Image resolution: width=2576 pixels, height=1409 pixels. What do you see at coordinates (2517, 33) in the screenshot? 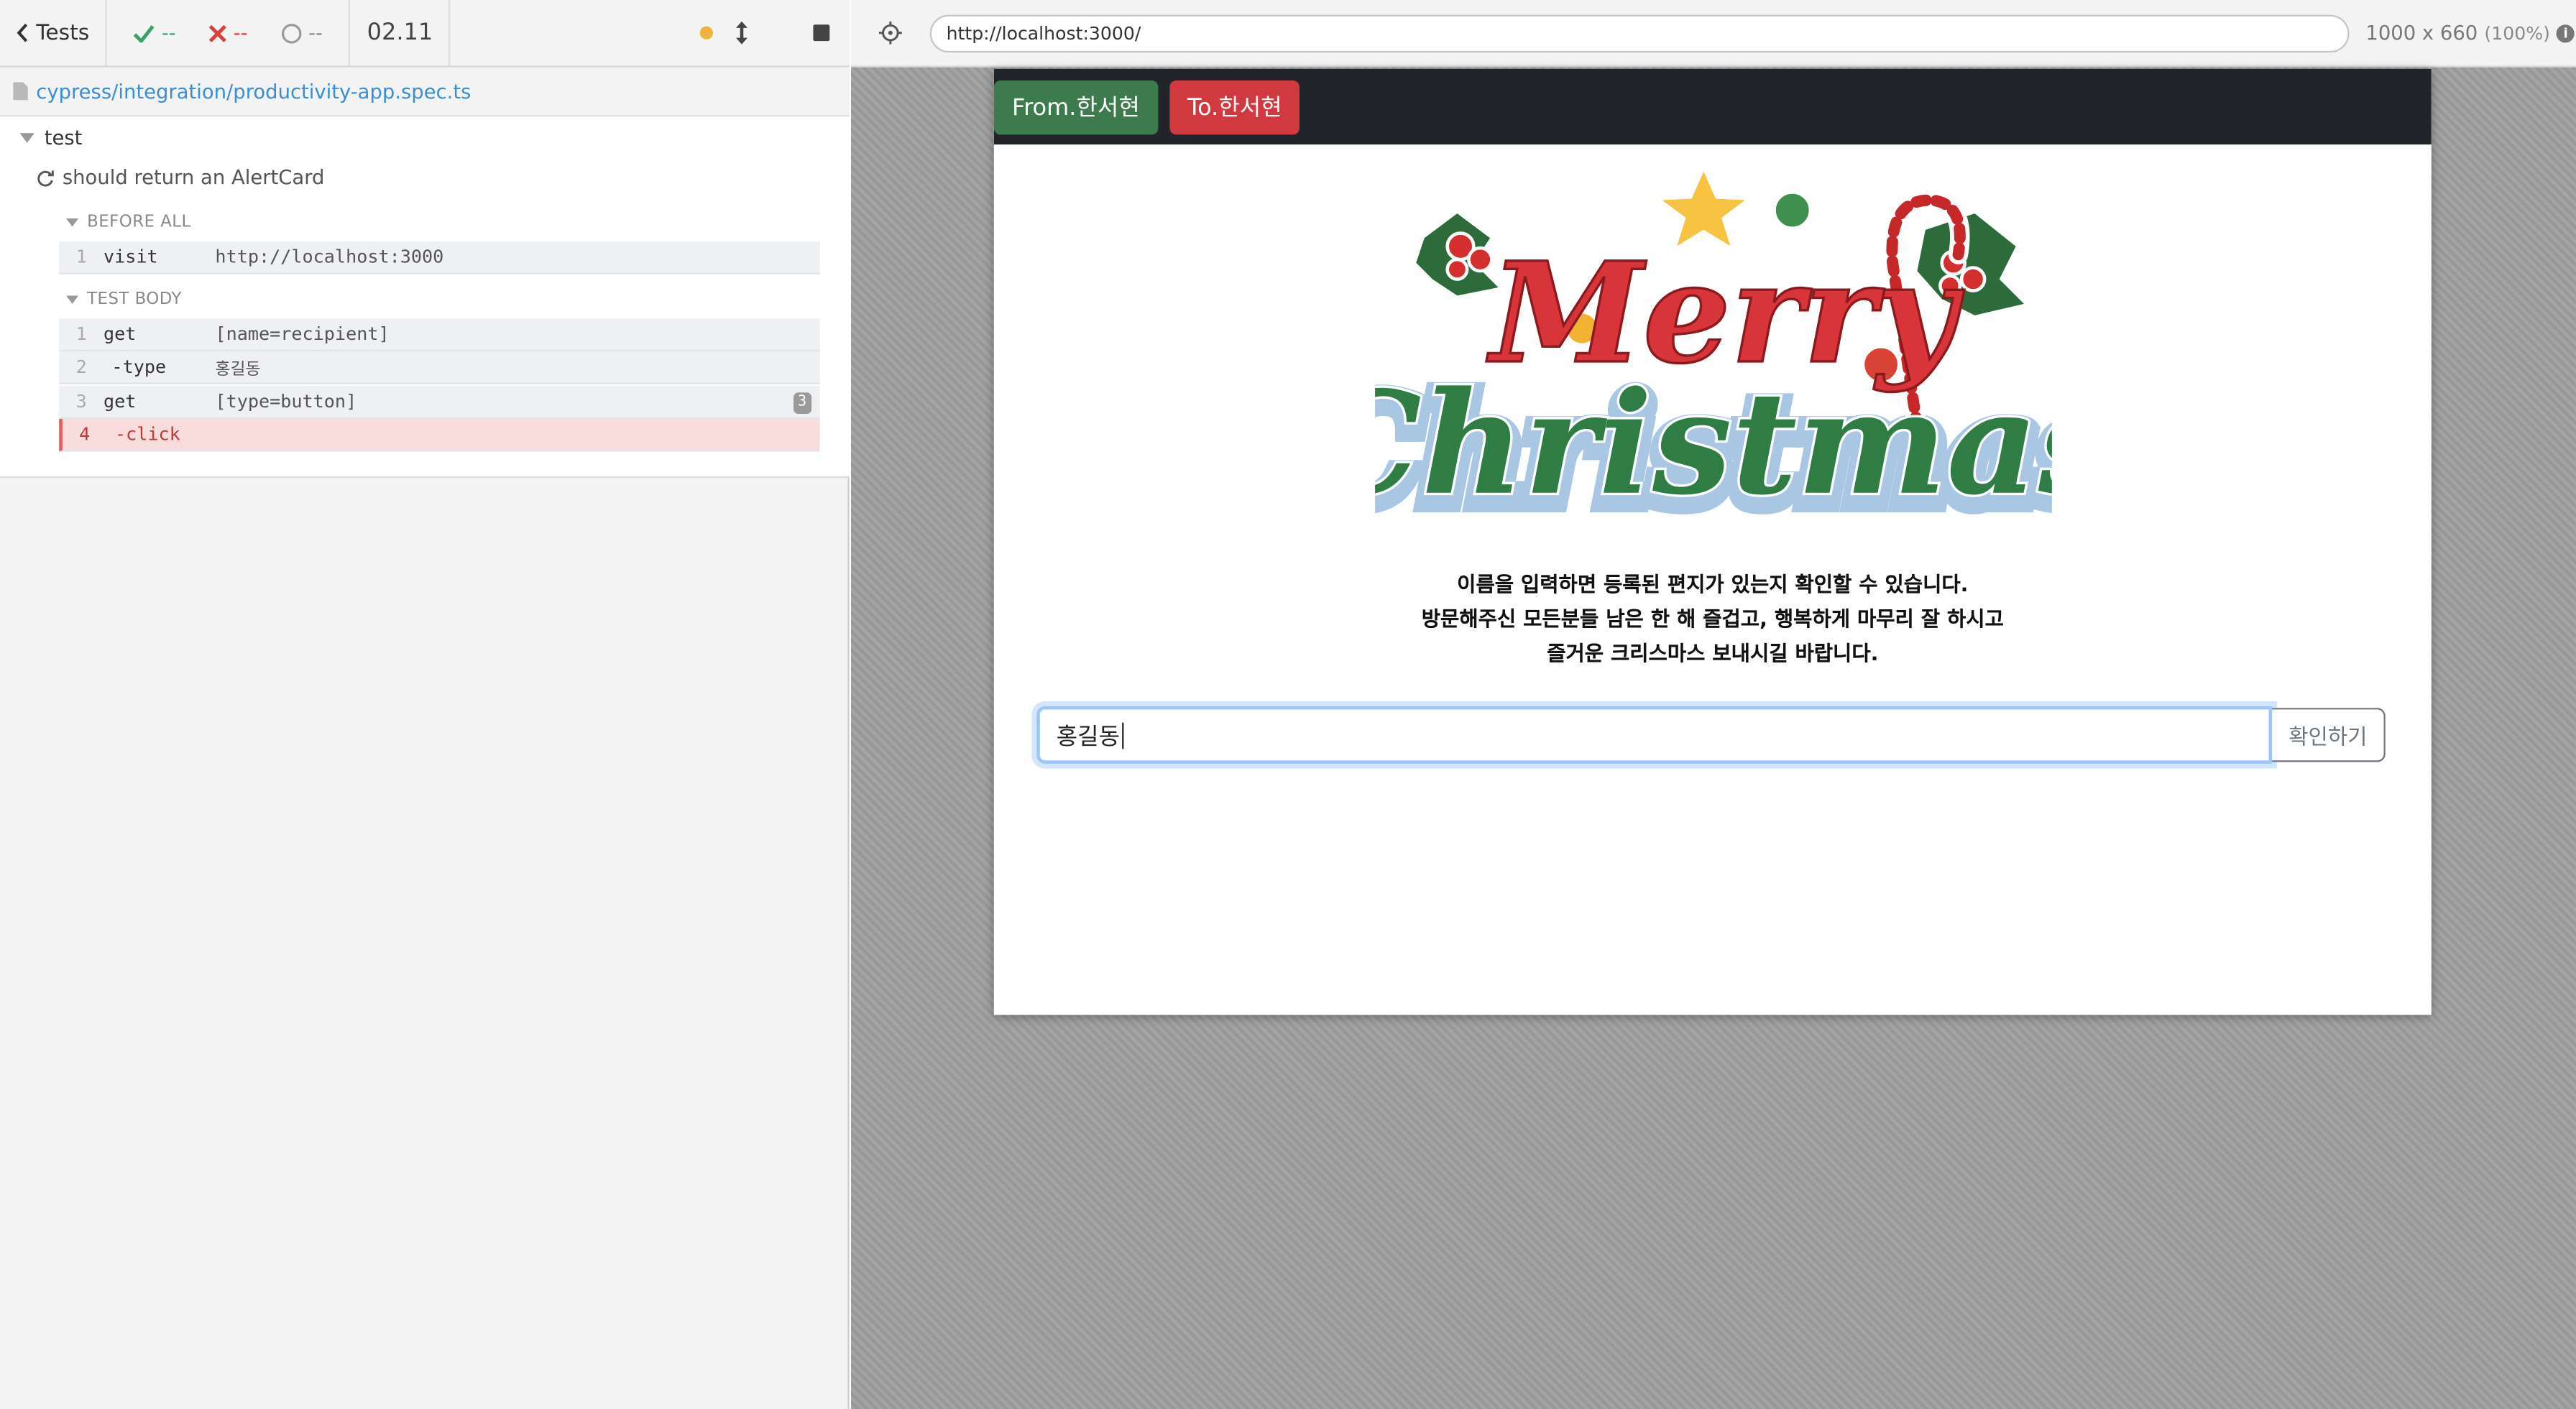
I see `viewport-scale: (100%)` at bounding box center [2517, 33].